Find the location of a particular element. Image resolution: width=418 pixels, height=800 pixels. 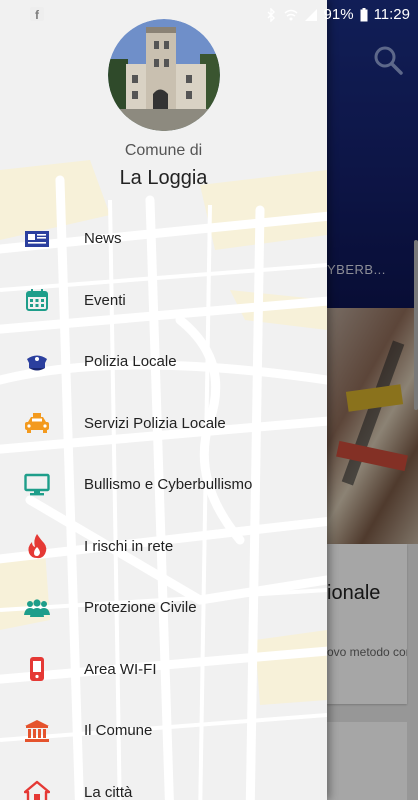

fire-icon is located at coordinates (37, 546).